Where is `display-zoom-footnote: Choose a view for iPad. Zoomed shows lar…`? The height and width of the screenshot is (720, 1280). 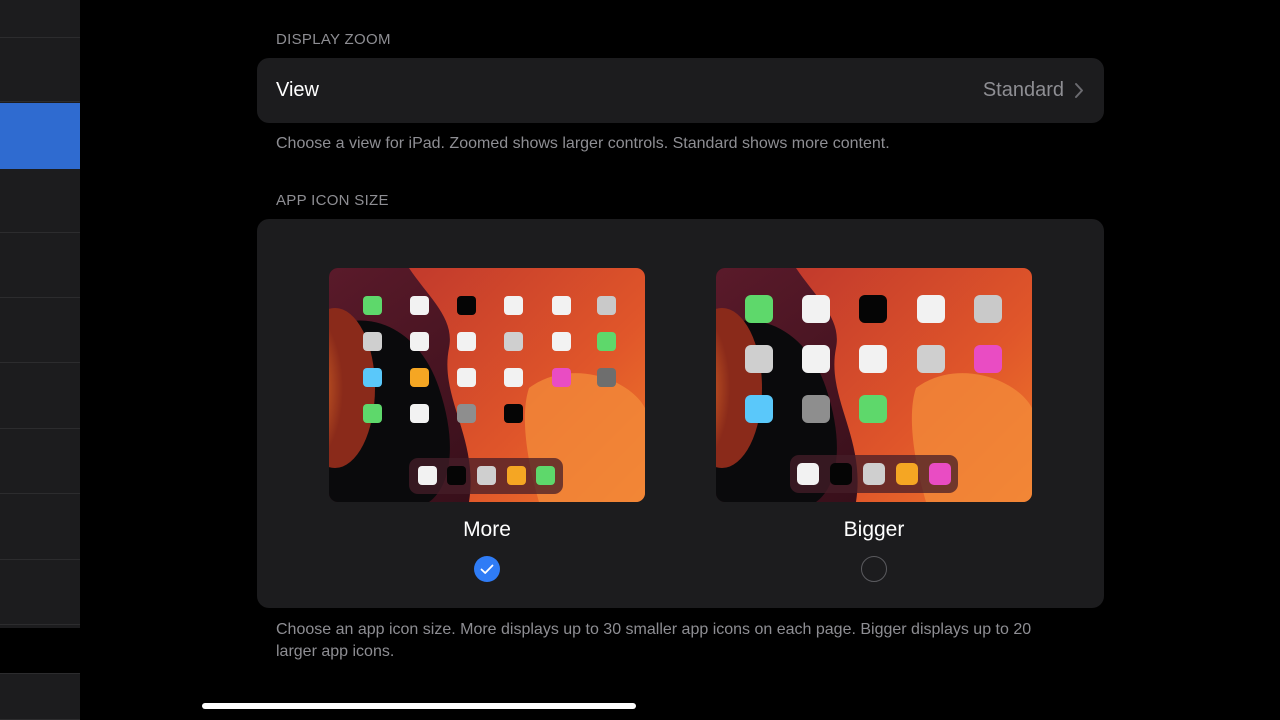 display-zoom-footnote: Choose a view for iPad. Zoomed shows lar… is located at coordinates (583, 143).